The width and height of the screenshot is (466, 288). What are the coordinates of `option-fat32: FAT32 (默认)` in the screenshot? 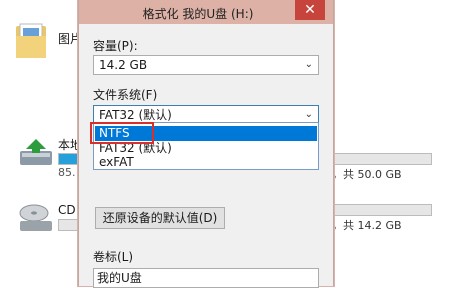 It's located at (206, 148).